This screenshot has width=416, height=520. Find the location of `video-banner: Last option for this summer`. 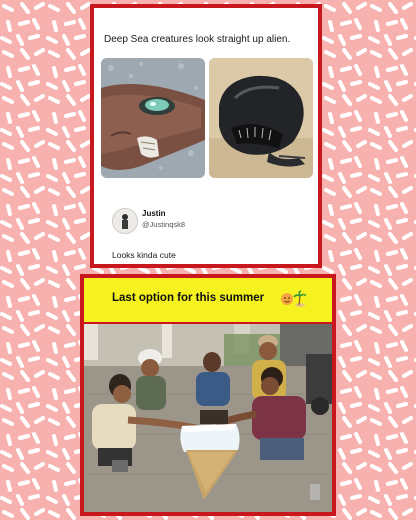

video-banner: Last option for this summer is located at coordinates (208, 300).